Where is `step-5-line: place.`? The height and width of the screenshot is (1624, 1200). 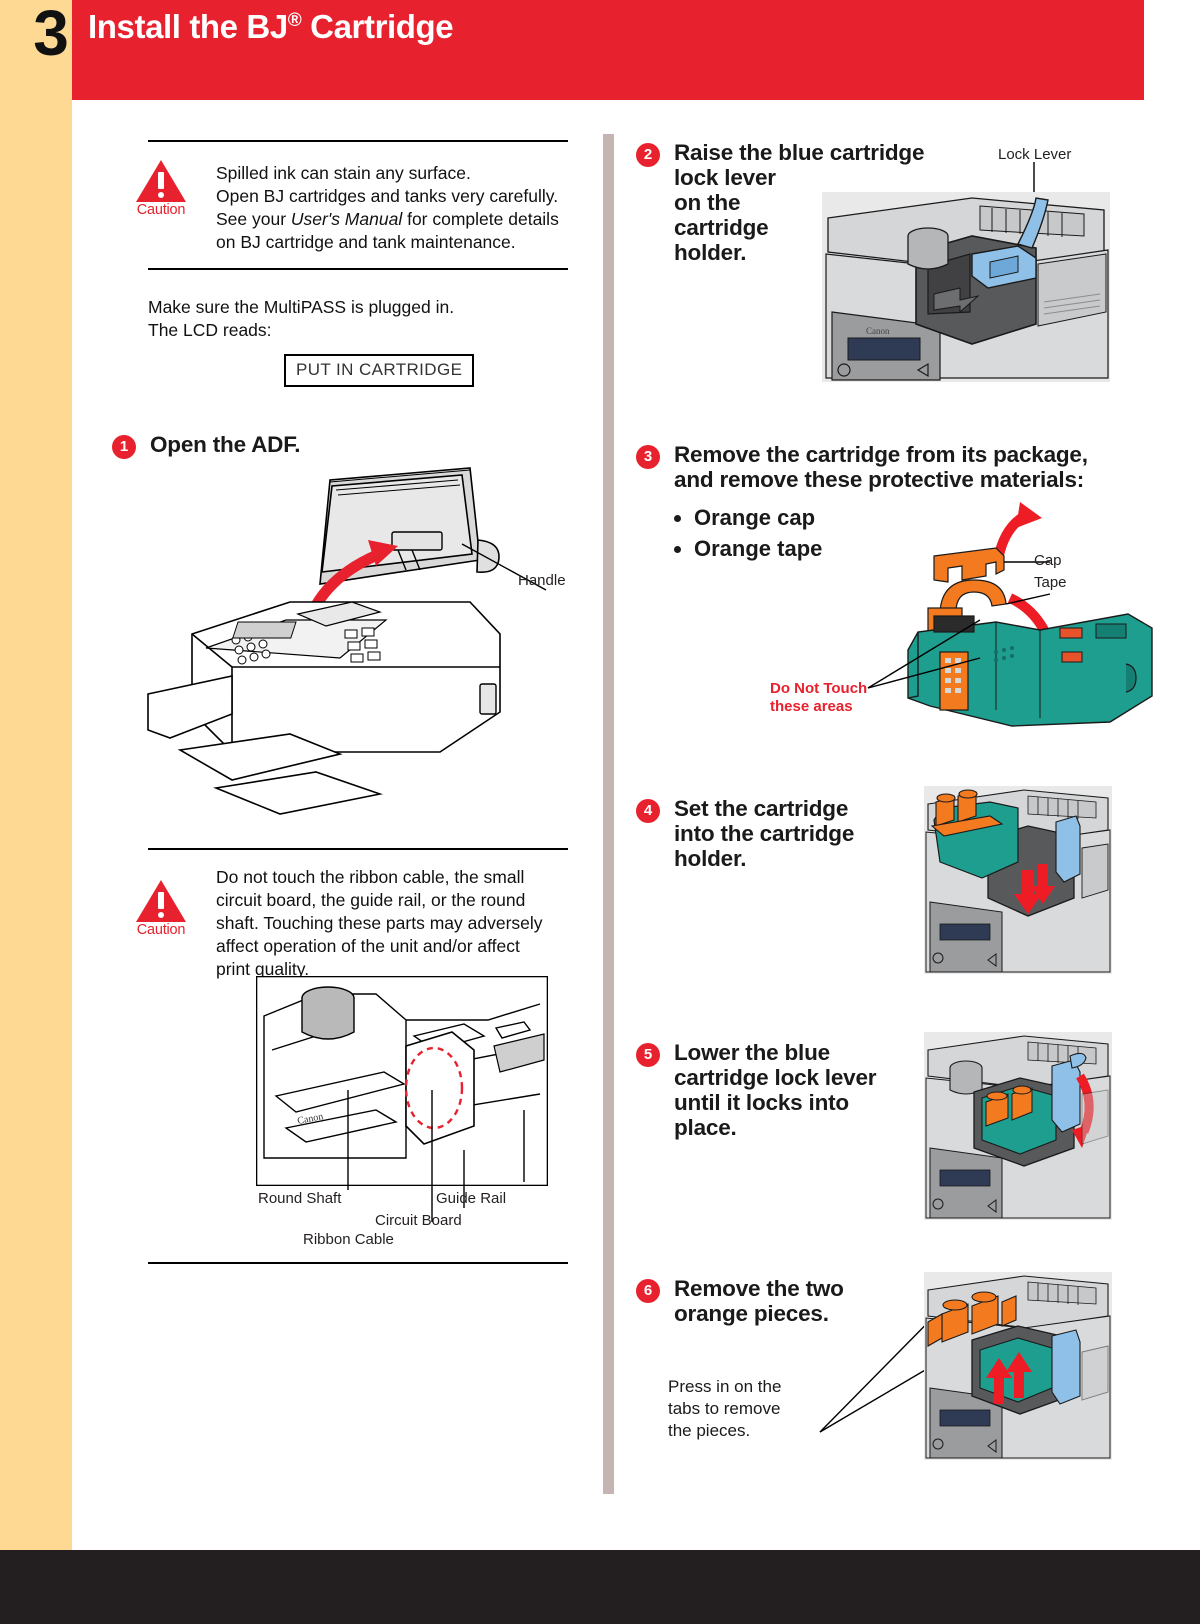 step-5-line: place. is located at coordinates (705, 1127).